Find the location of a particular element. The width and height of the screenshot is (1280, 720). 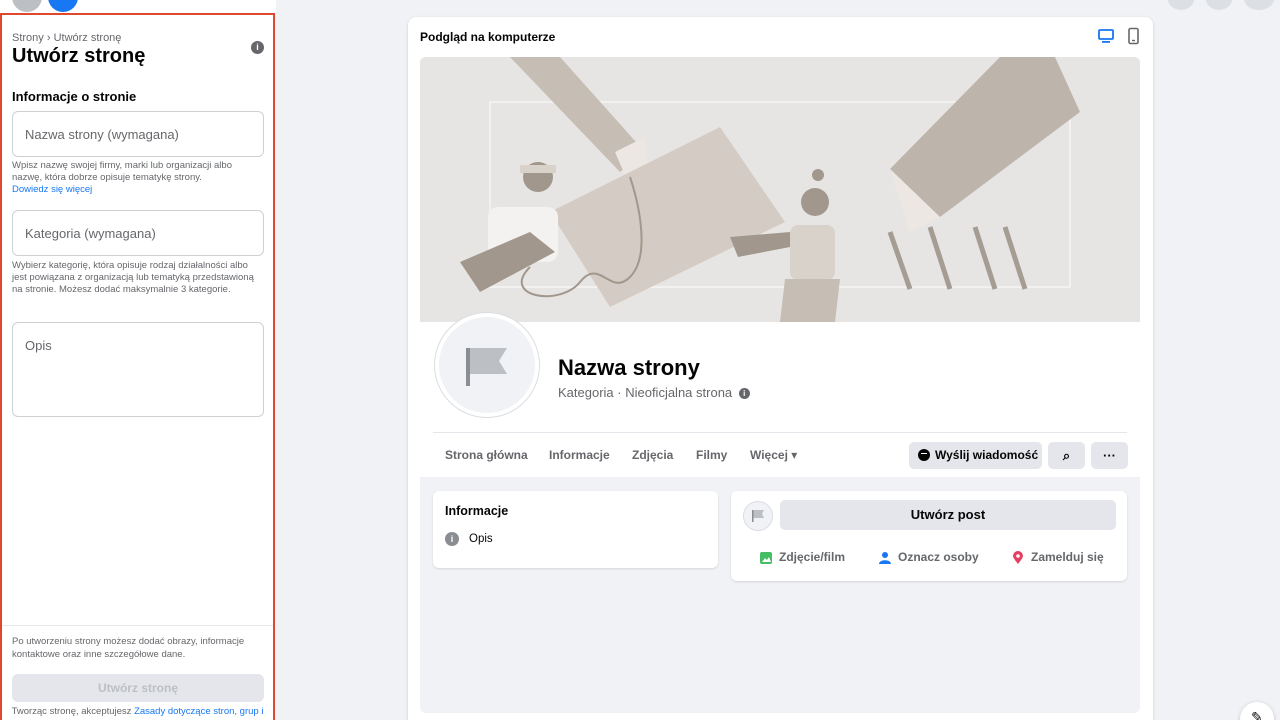

create-page-button: Utwórz stronę is located at coordinates (138, 688).